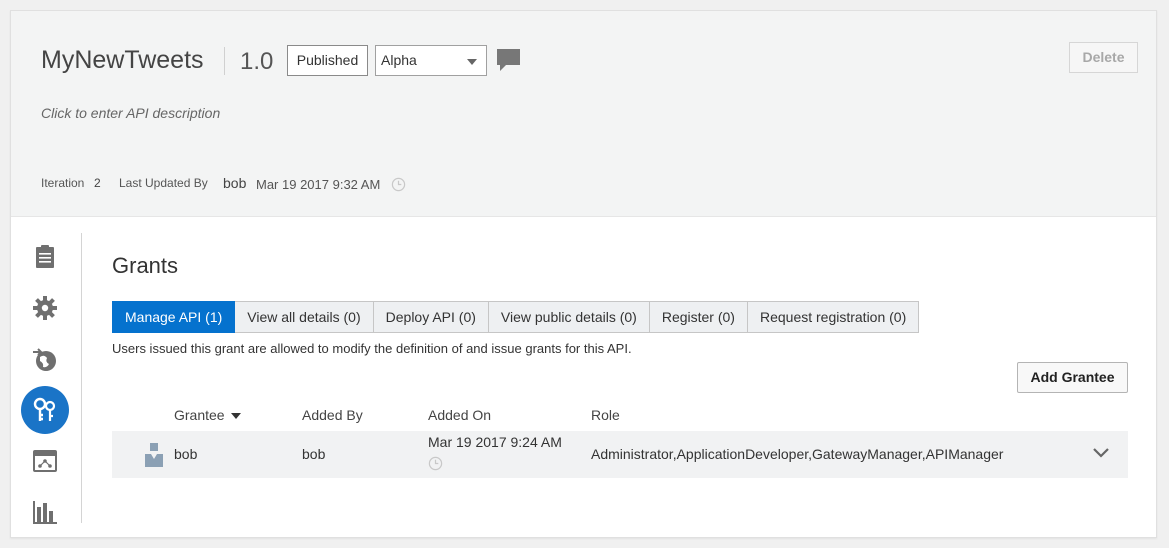 Image resolution: width=1169 pixels, height=548 pixels. I want to click on comment-icon, so click(508, 60).